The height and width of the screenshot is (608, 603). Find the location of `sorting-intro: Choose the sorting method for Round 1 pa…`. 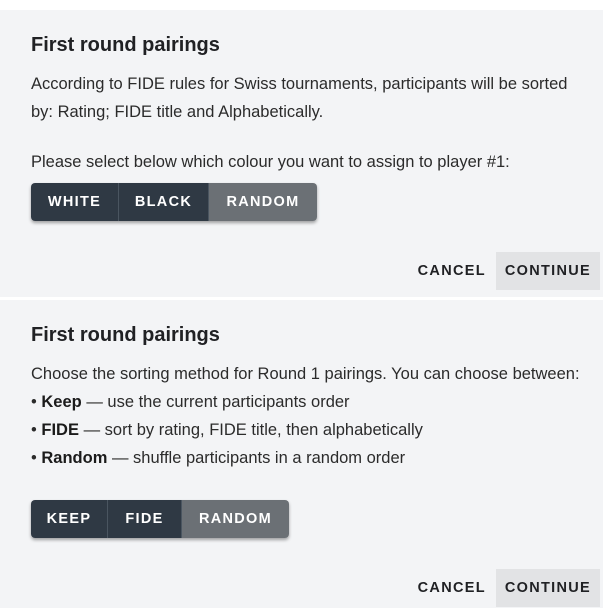

sorting-intro: Choose the sorting method for Round 1 pa… is located at coordinates (305, 374).